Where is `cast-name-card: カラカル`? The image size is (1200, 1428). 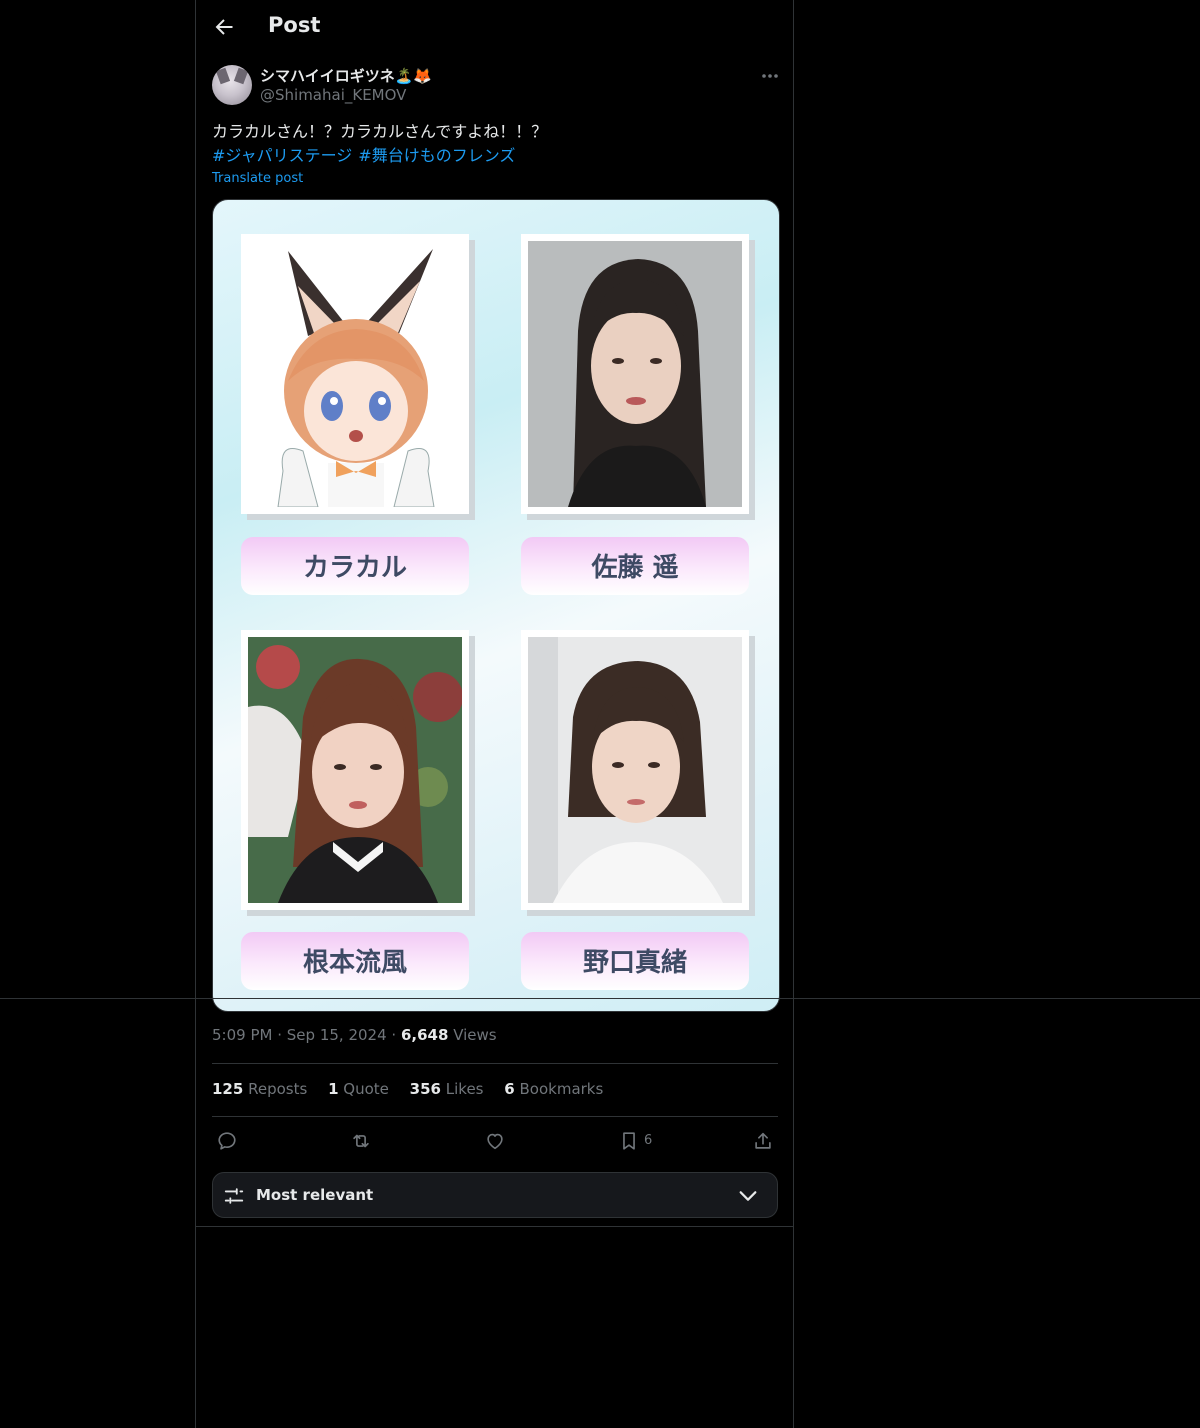
cast-name-card: カラカル is located at coordinates (355, 566).